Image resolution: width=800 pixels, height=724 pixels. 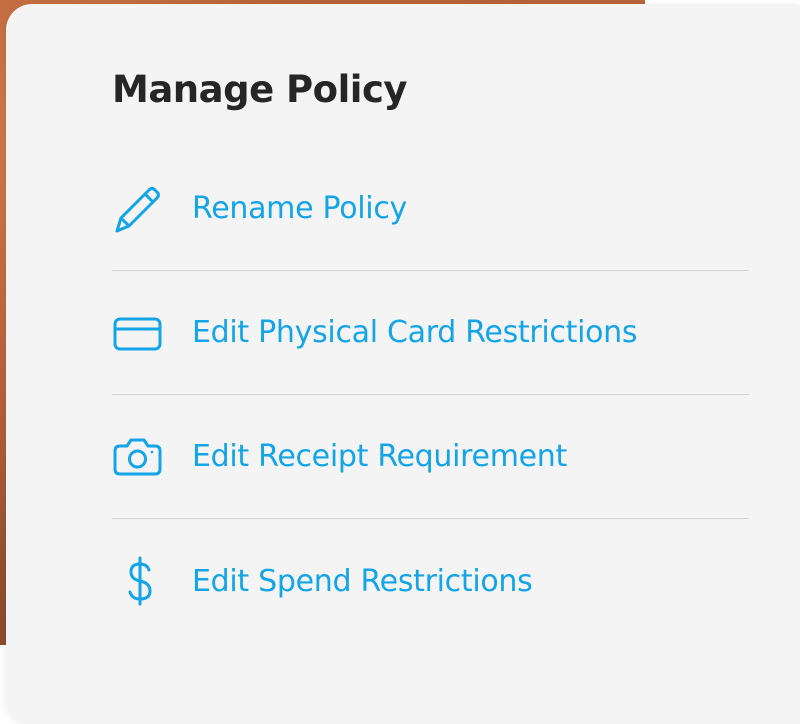 What do you see at coordinates (362, 581) in the screenshot?
I see `menu-item-label: Edit Spend Restrictions` at bounding box center [362, 581].